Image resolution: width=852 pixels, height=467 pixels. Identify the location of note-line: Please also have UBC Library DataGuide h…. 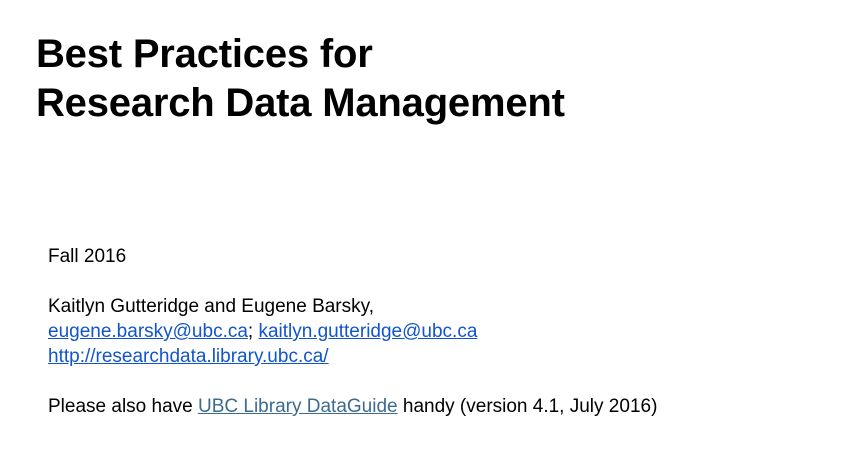
(352, 406).